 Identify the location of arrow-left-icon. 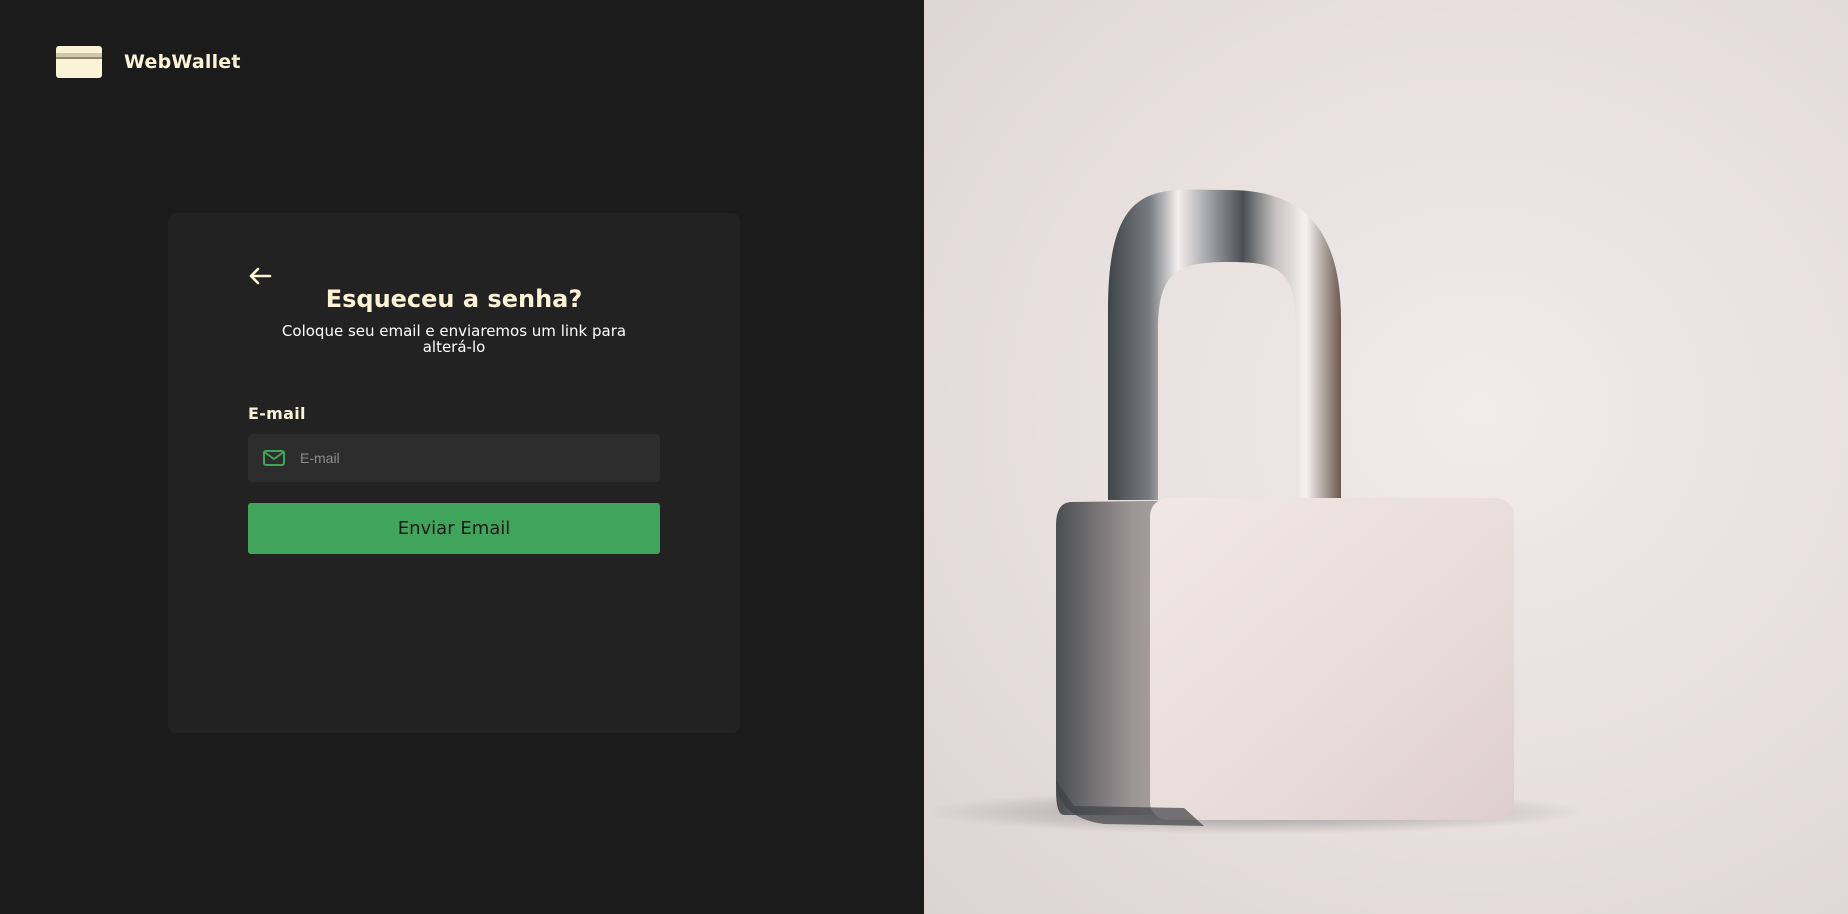
(260, 276).